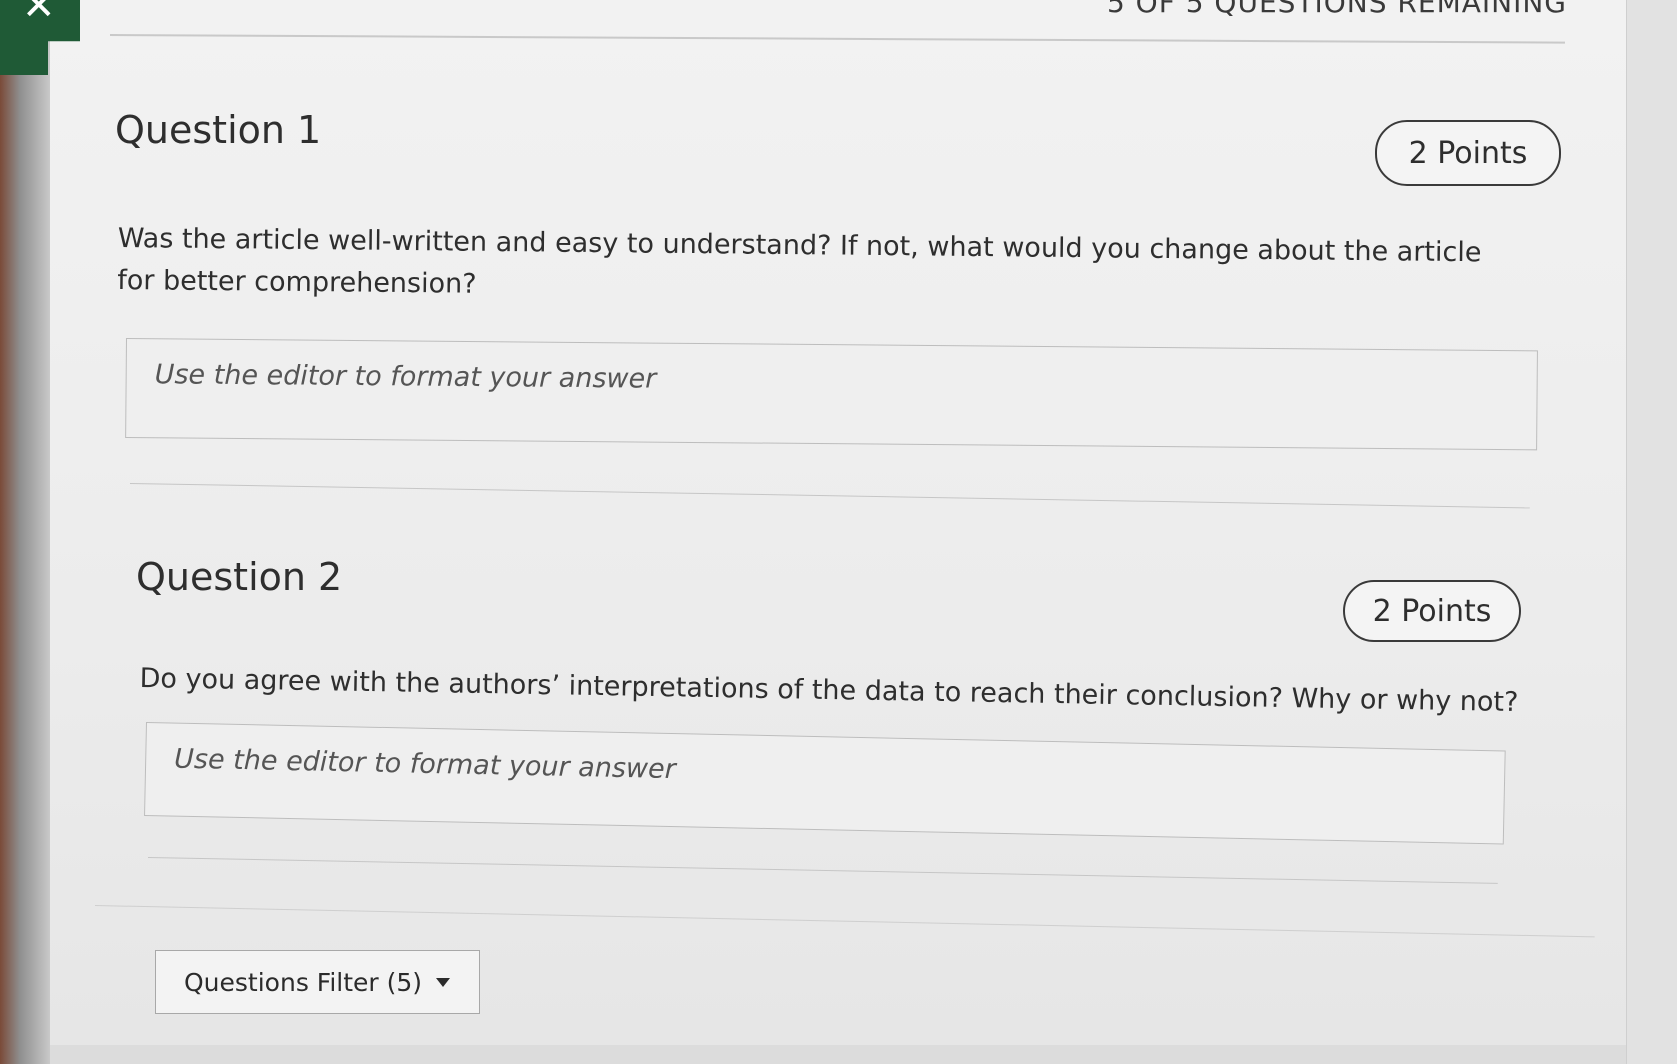  Describe the element at coordinates (303, 982) in the screenshot. I see `questions-filter-label: Questions Filter (5)` at that location.